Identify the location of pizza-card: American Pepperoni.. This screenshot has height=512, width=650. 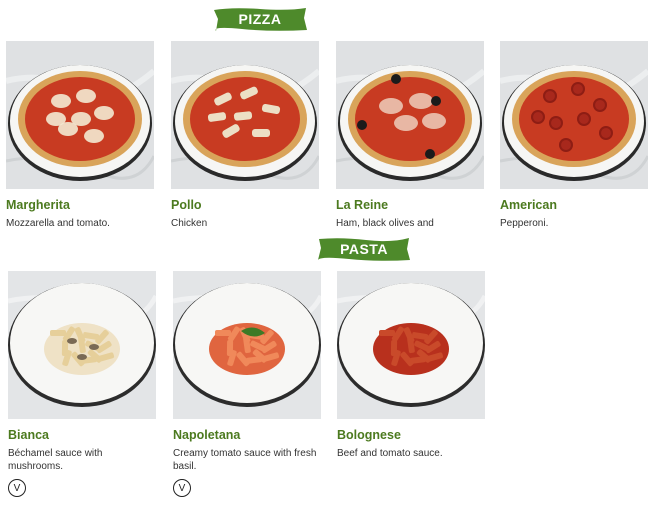
(574, 135).